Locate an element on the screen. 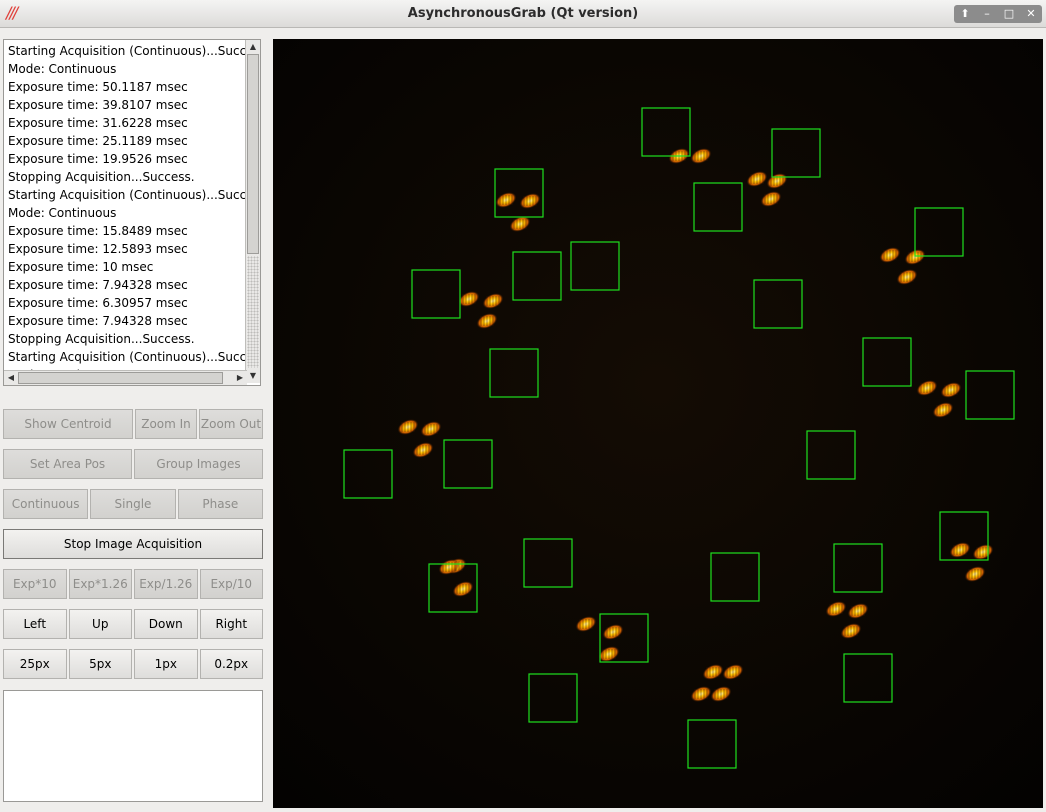 The image size is (1046, 812). log-horizontal-scrollbar: ◀ ▶ is located at coordinates (125, 377).